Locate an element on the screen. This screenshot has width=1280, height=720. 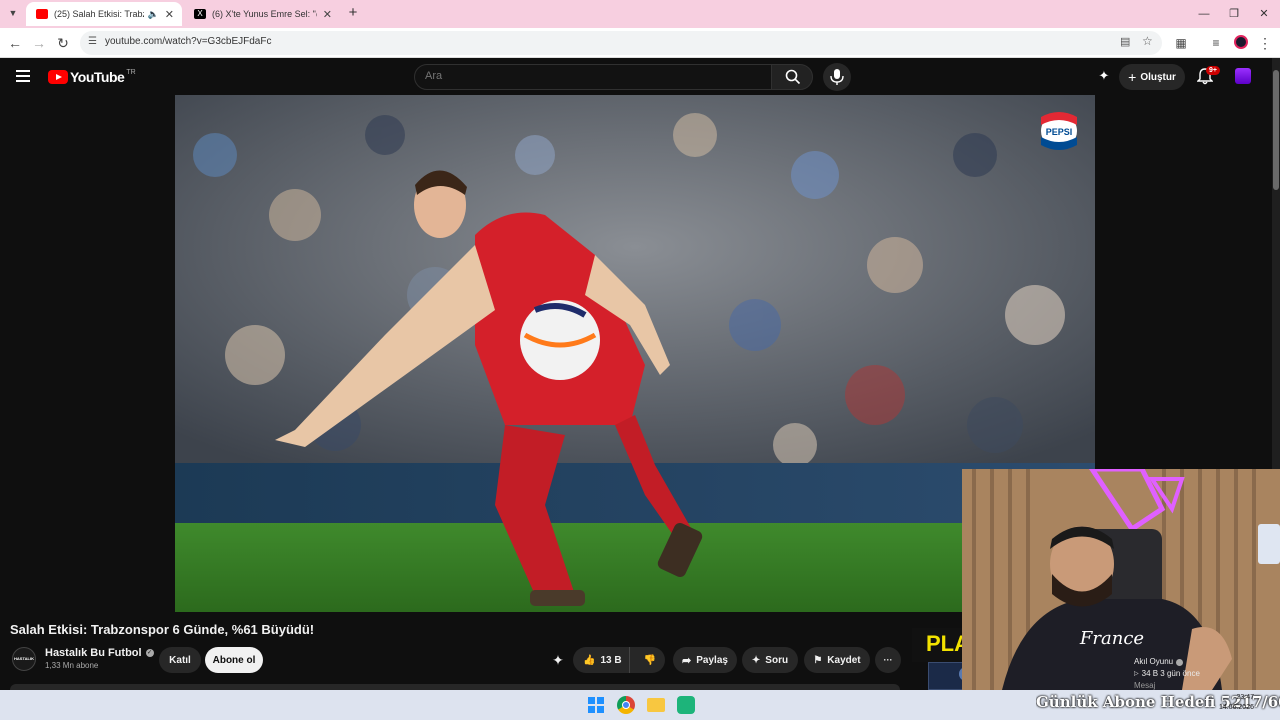
youtube-header: YouTube TR ✦ + Oluştur 9+ is located at coordinates (636, 76).